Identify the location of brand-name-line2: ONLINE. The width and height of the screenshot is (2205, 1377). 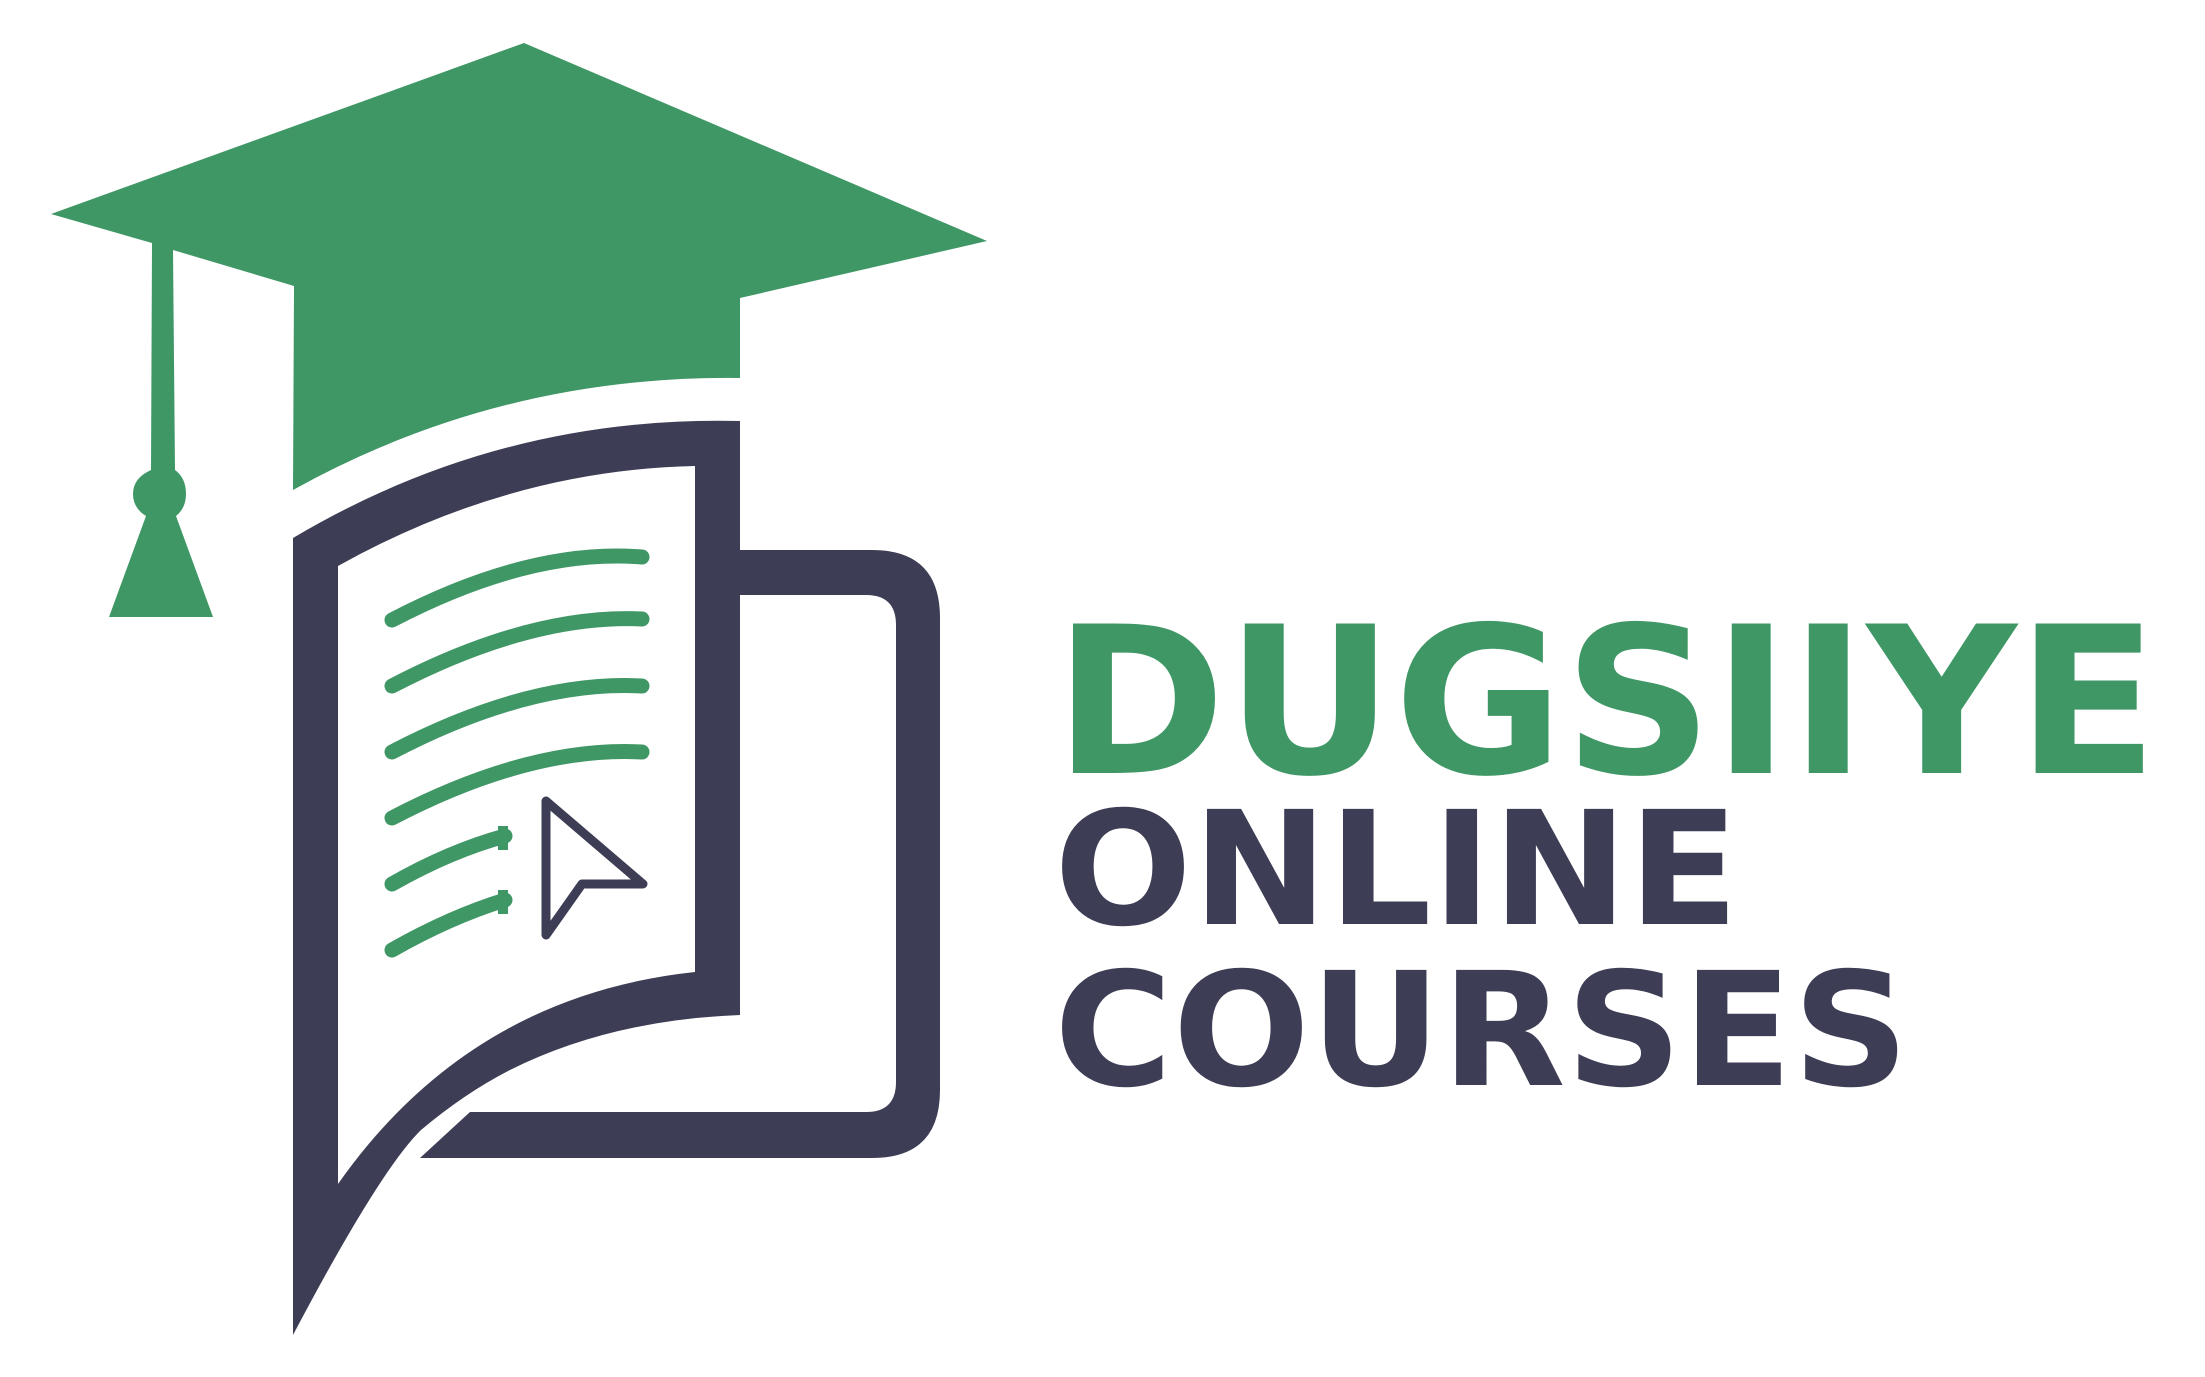
(1396, 870).